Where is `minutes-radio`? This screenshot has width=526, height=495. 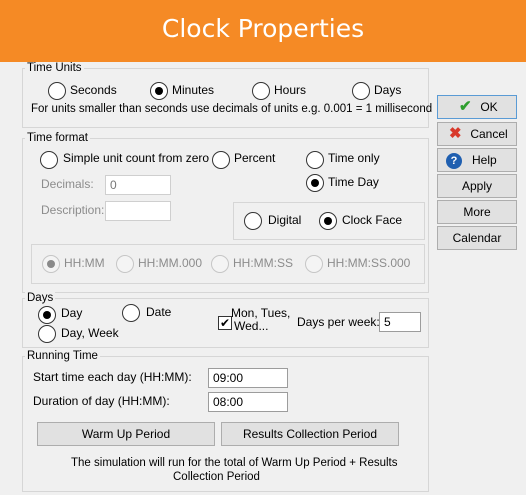 minutes-radio is located at coordinates (159, 91).